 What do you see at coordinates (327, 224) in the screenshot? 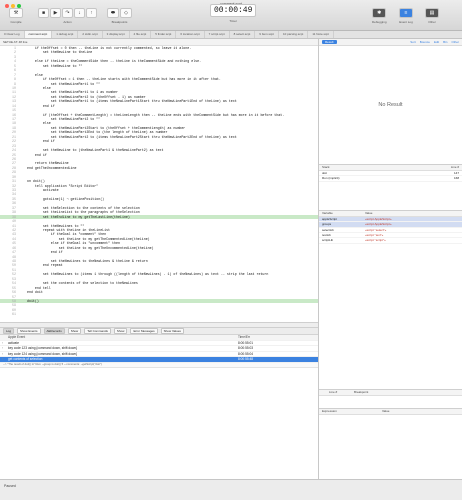
I see `variable-name: groups` at bounding box center [327, 224].